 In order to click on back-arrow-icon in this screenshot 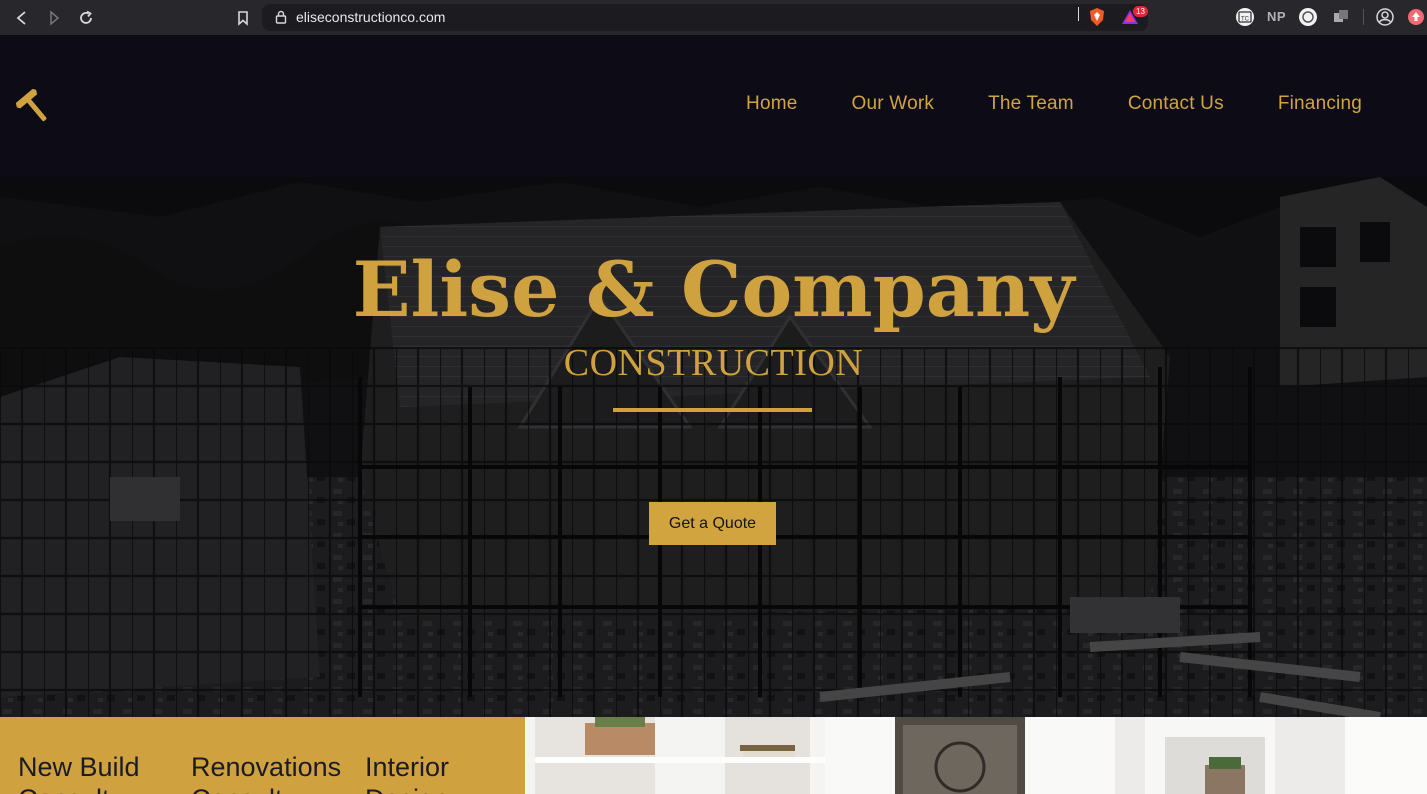, I will do `click(21, 18)`.